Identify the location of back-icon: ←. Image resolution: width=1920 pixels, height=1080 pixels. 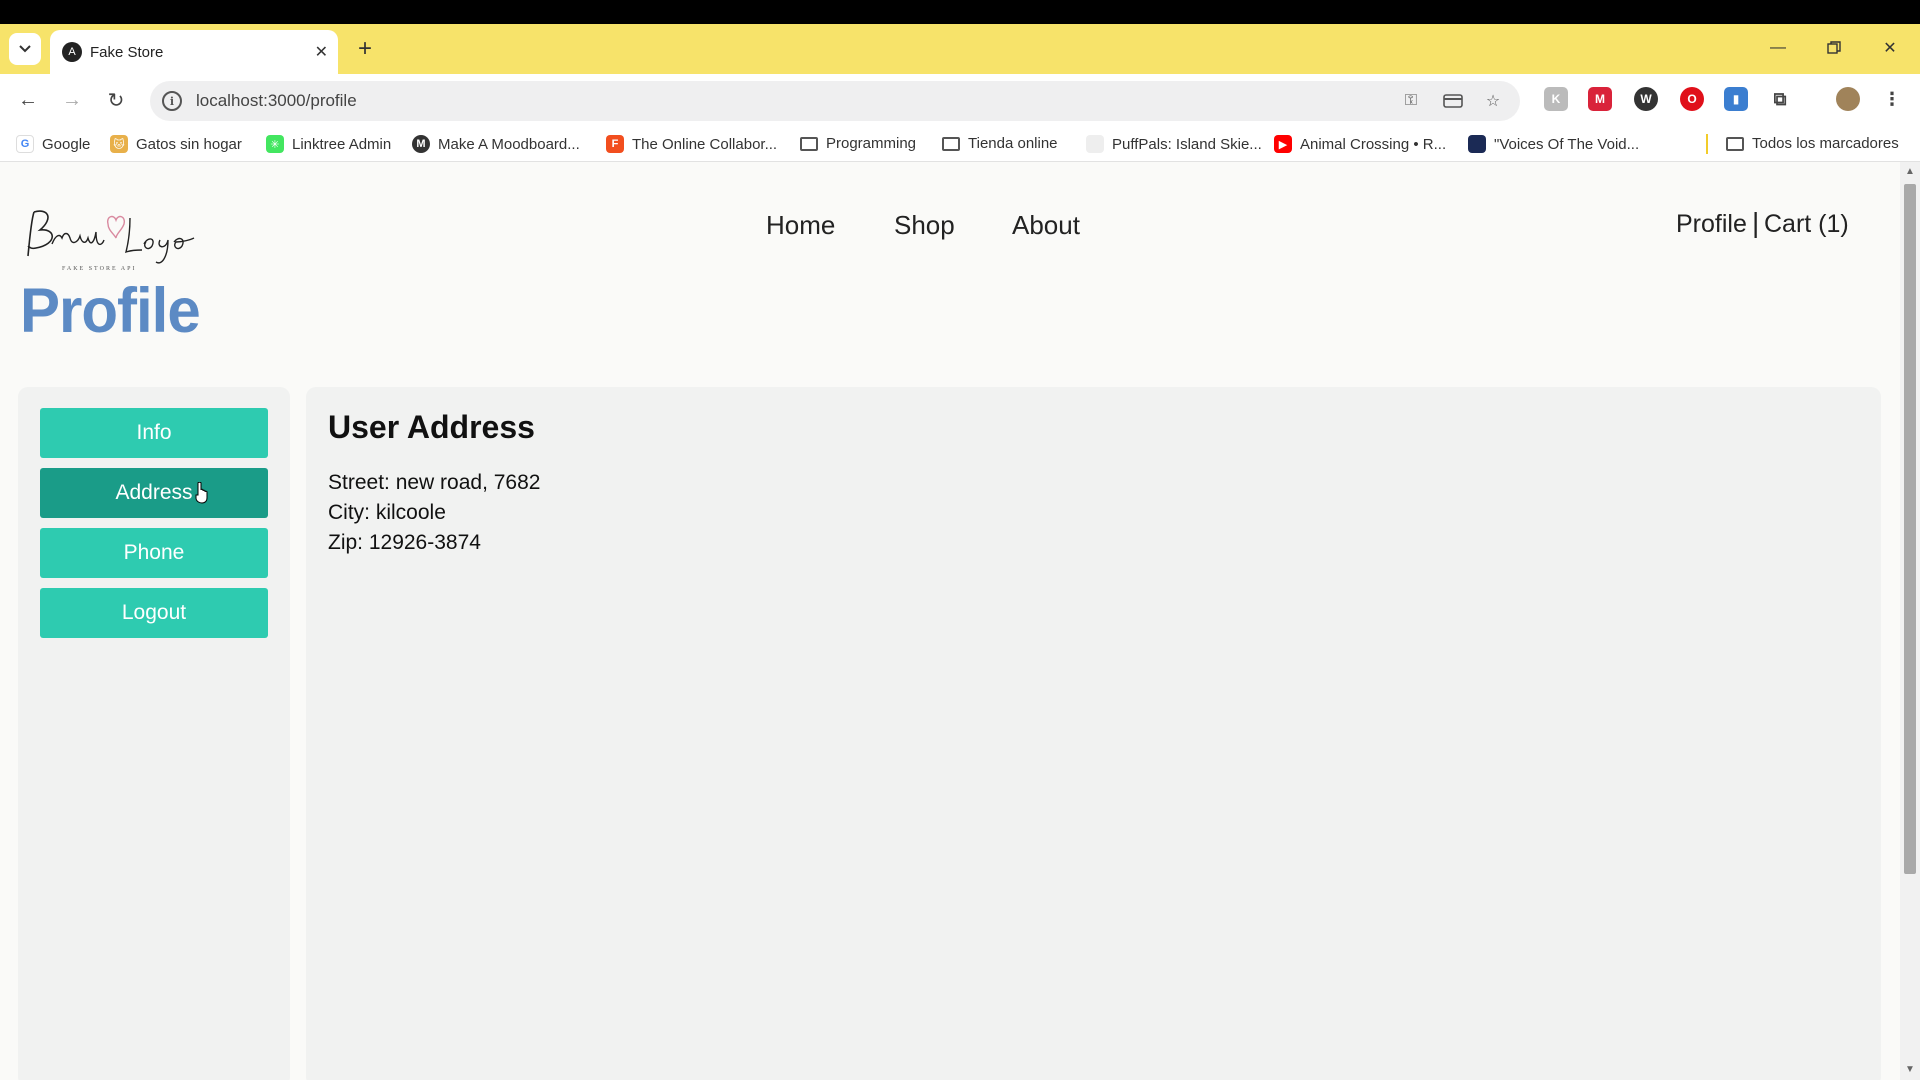
(28, 100).